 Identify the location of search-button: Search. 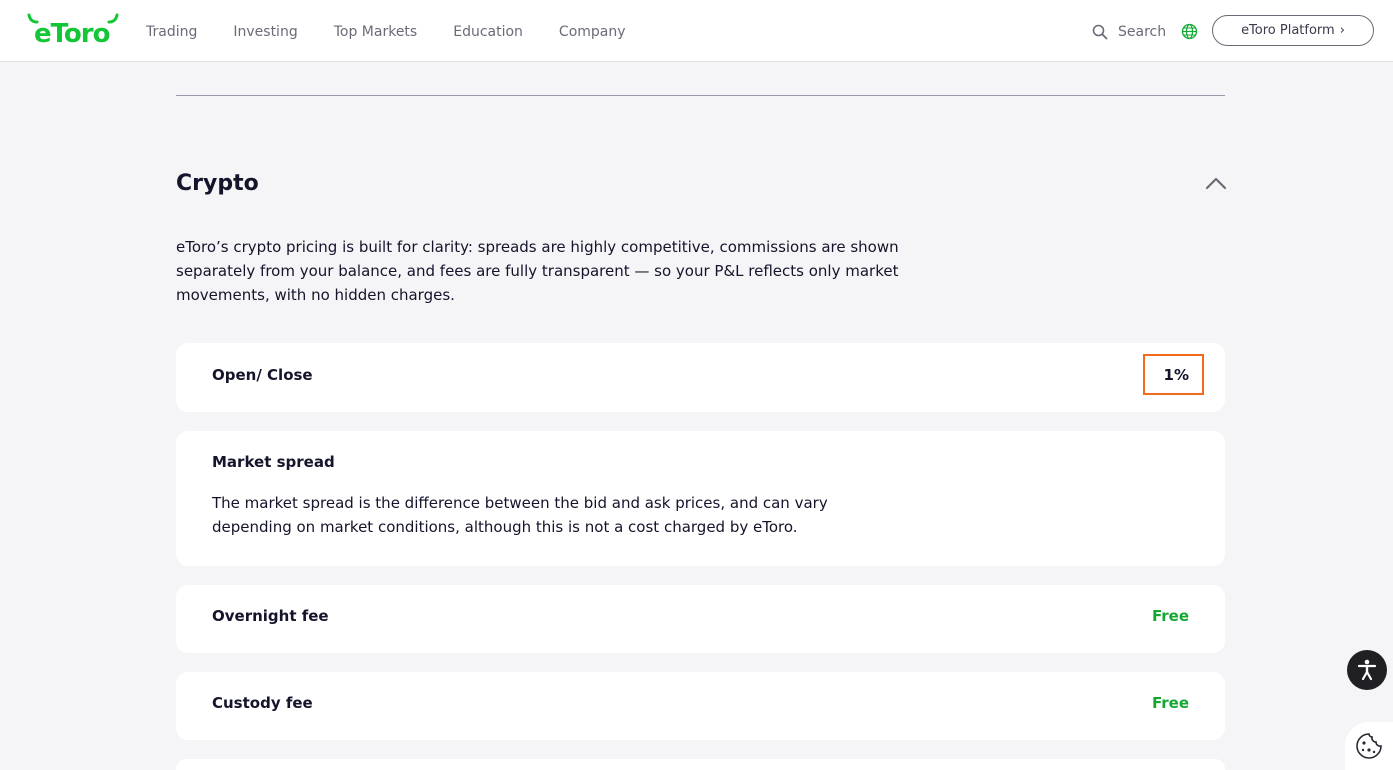
(1129, 32).